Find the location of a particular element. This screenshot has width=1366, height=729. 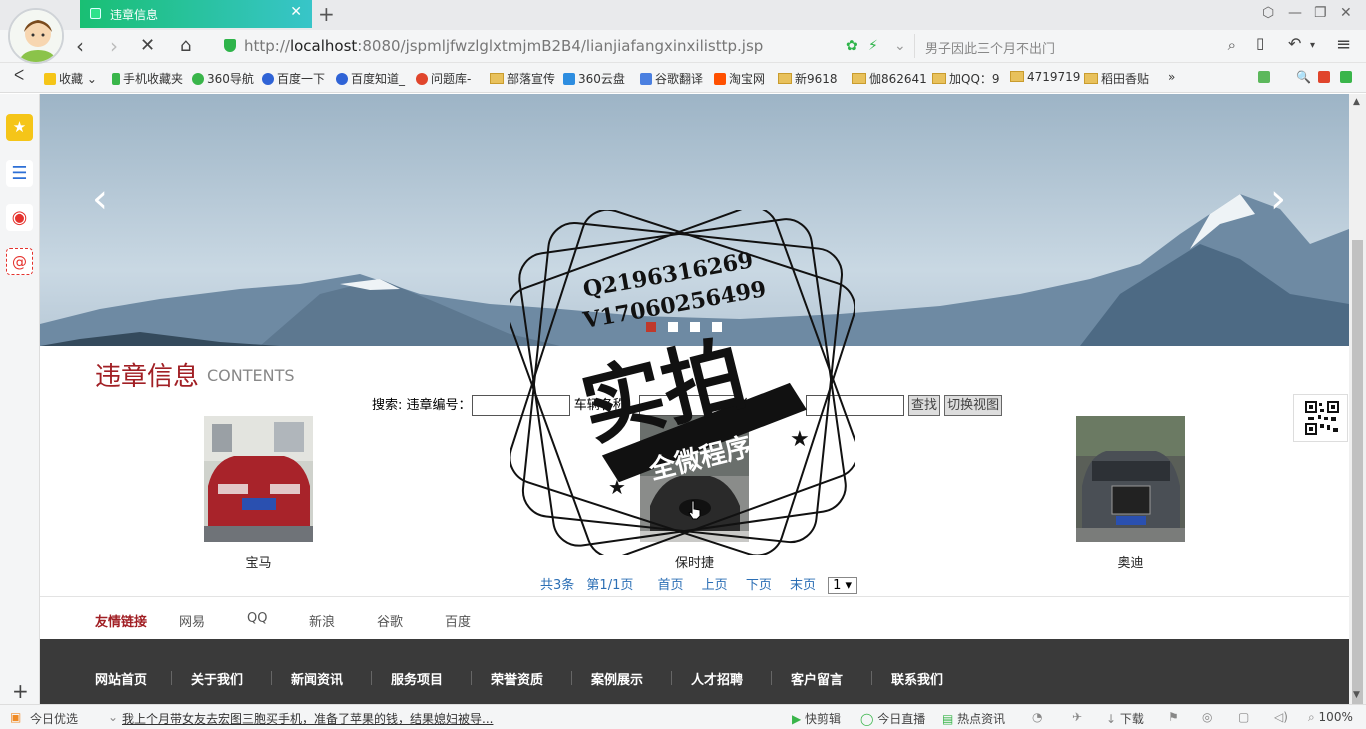

mail-icon: @ is located at coordinates (19, 261).